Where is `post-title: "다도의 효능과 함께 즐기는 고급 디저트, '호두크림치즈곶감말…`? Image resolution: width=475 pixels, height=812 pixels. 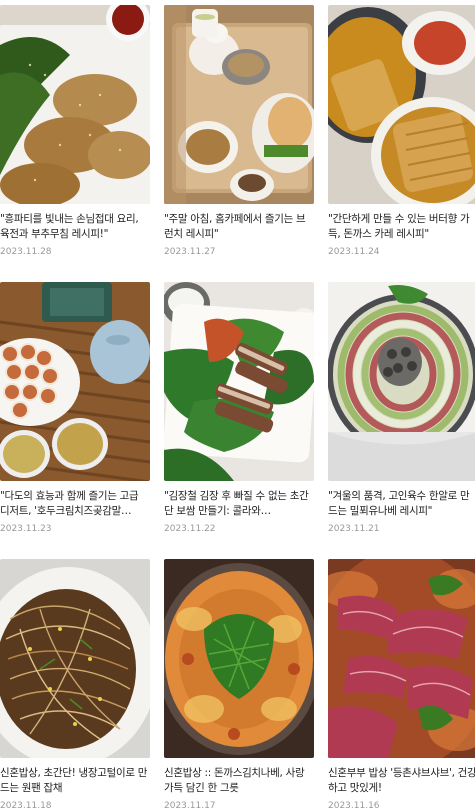 post-title: "다도의 효능과 함께 즐기는 고급 디저트, '호두크림치즈곶감말… is located at coordinates (75, 504).